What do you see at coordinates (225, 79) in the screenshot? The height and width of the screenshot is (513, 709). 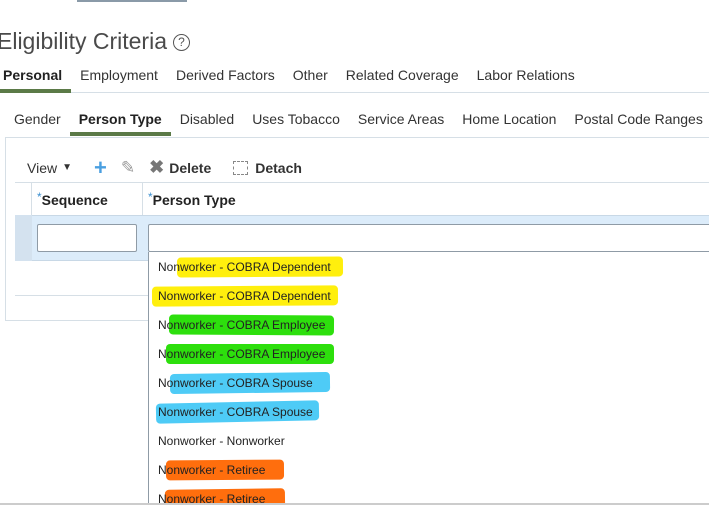 I see `tab-derived-factors: Derived Factors` at bounding box center [225, 79].